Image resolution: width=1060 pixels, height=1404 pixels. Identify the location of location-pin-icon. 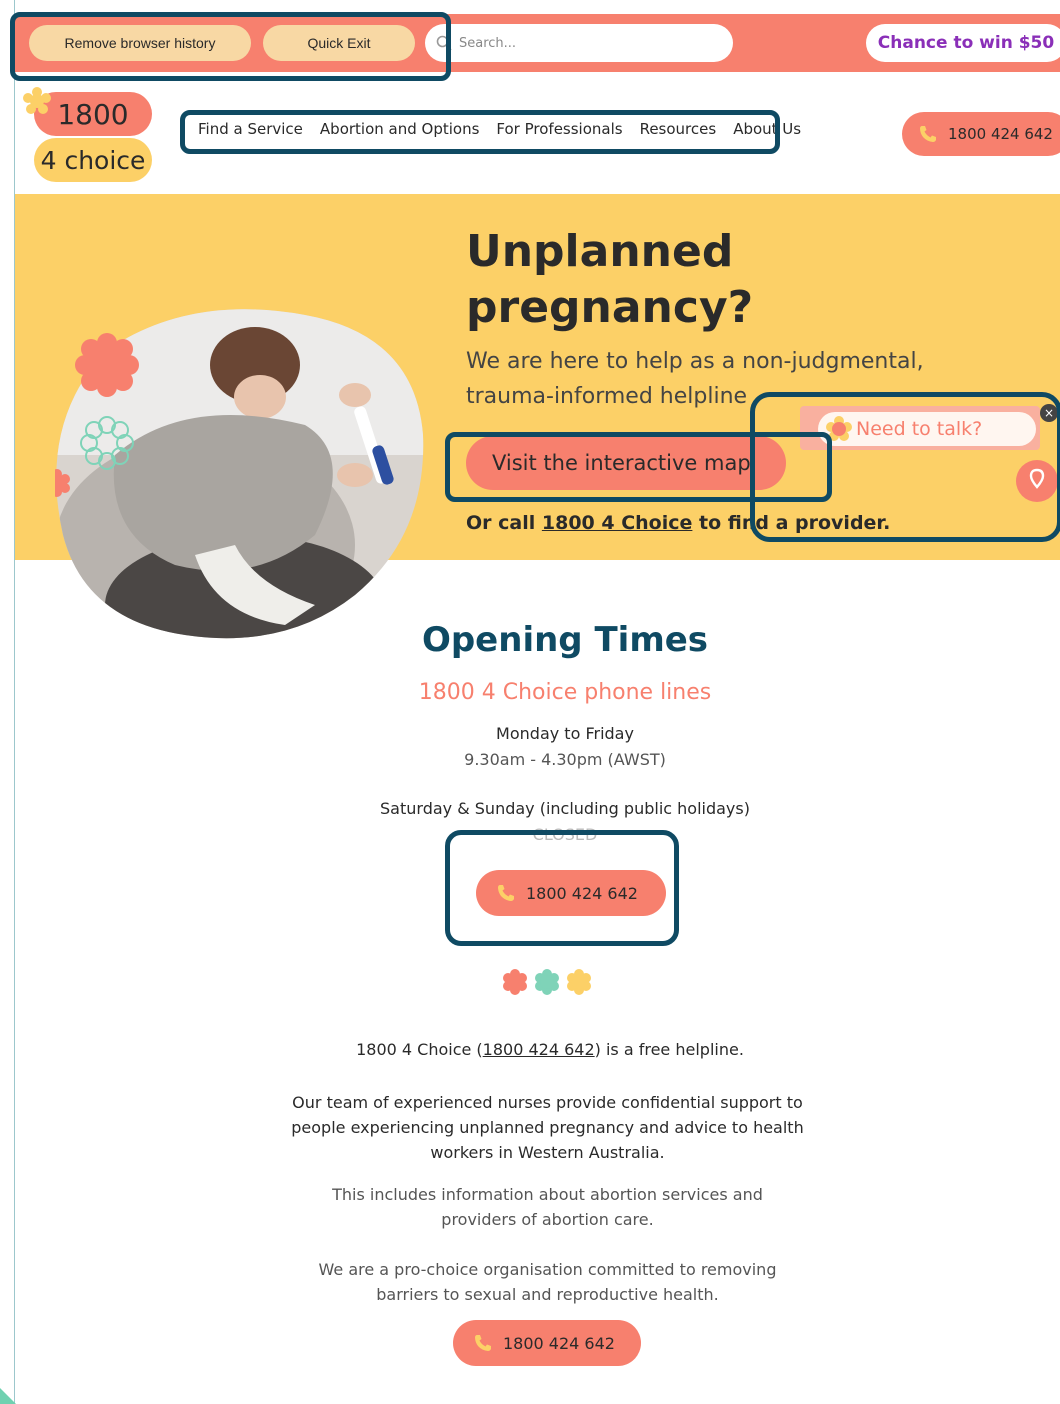
(1037, 481).